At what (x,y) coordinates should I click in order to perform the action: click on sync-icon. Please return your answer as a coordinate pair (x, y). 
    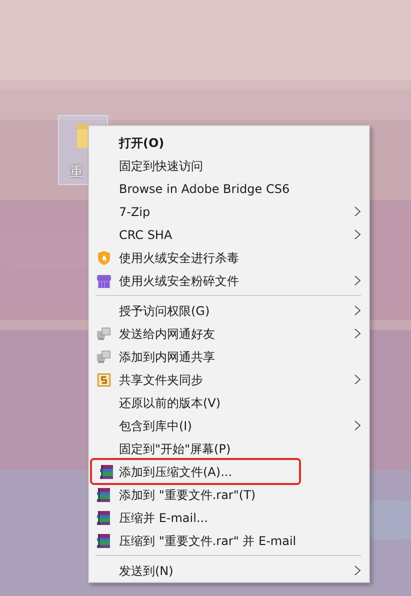
    Looking at the image, I should click on (104, 380).